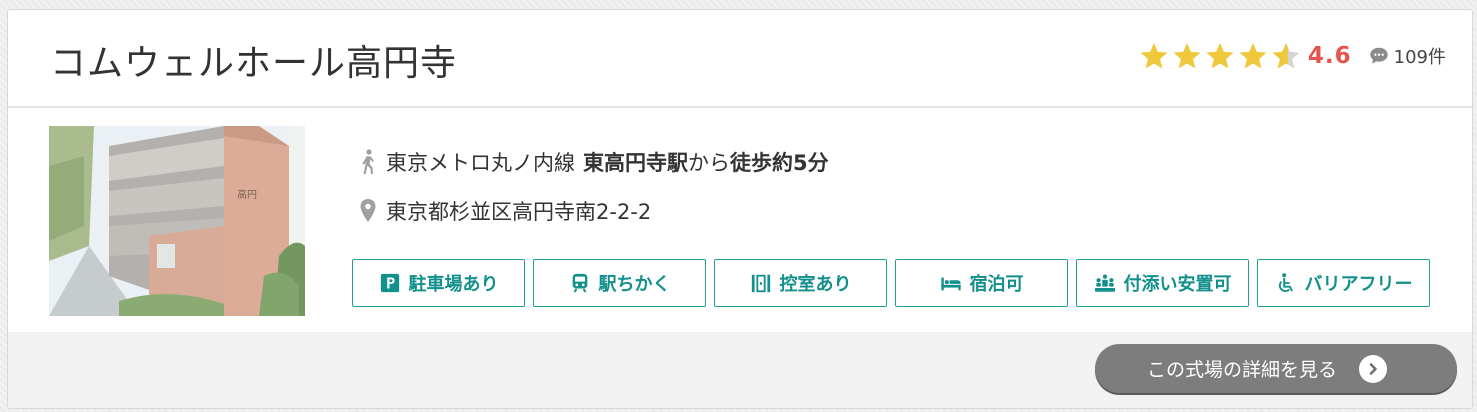 The image size is (1477, 412). I want to click on feature-waiting-room: 控室あり, so click(800, 283).